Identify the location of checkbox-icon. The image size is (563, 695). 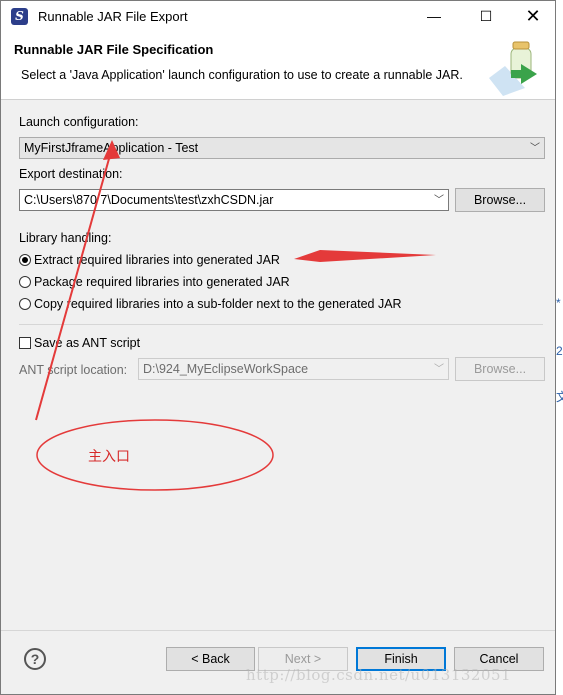
(25, 343).